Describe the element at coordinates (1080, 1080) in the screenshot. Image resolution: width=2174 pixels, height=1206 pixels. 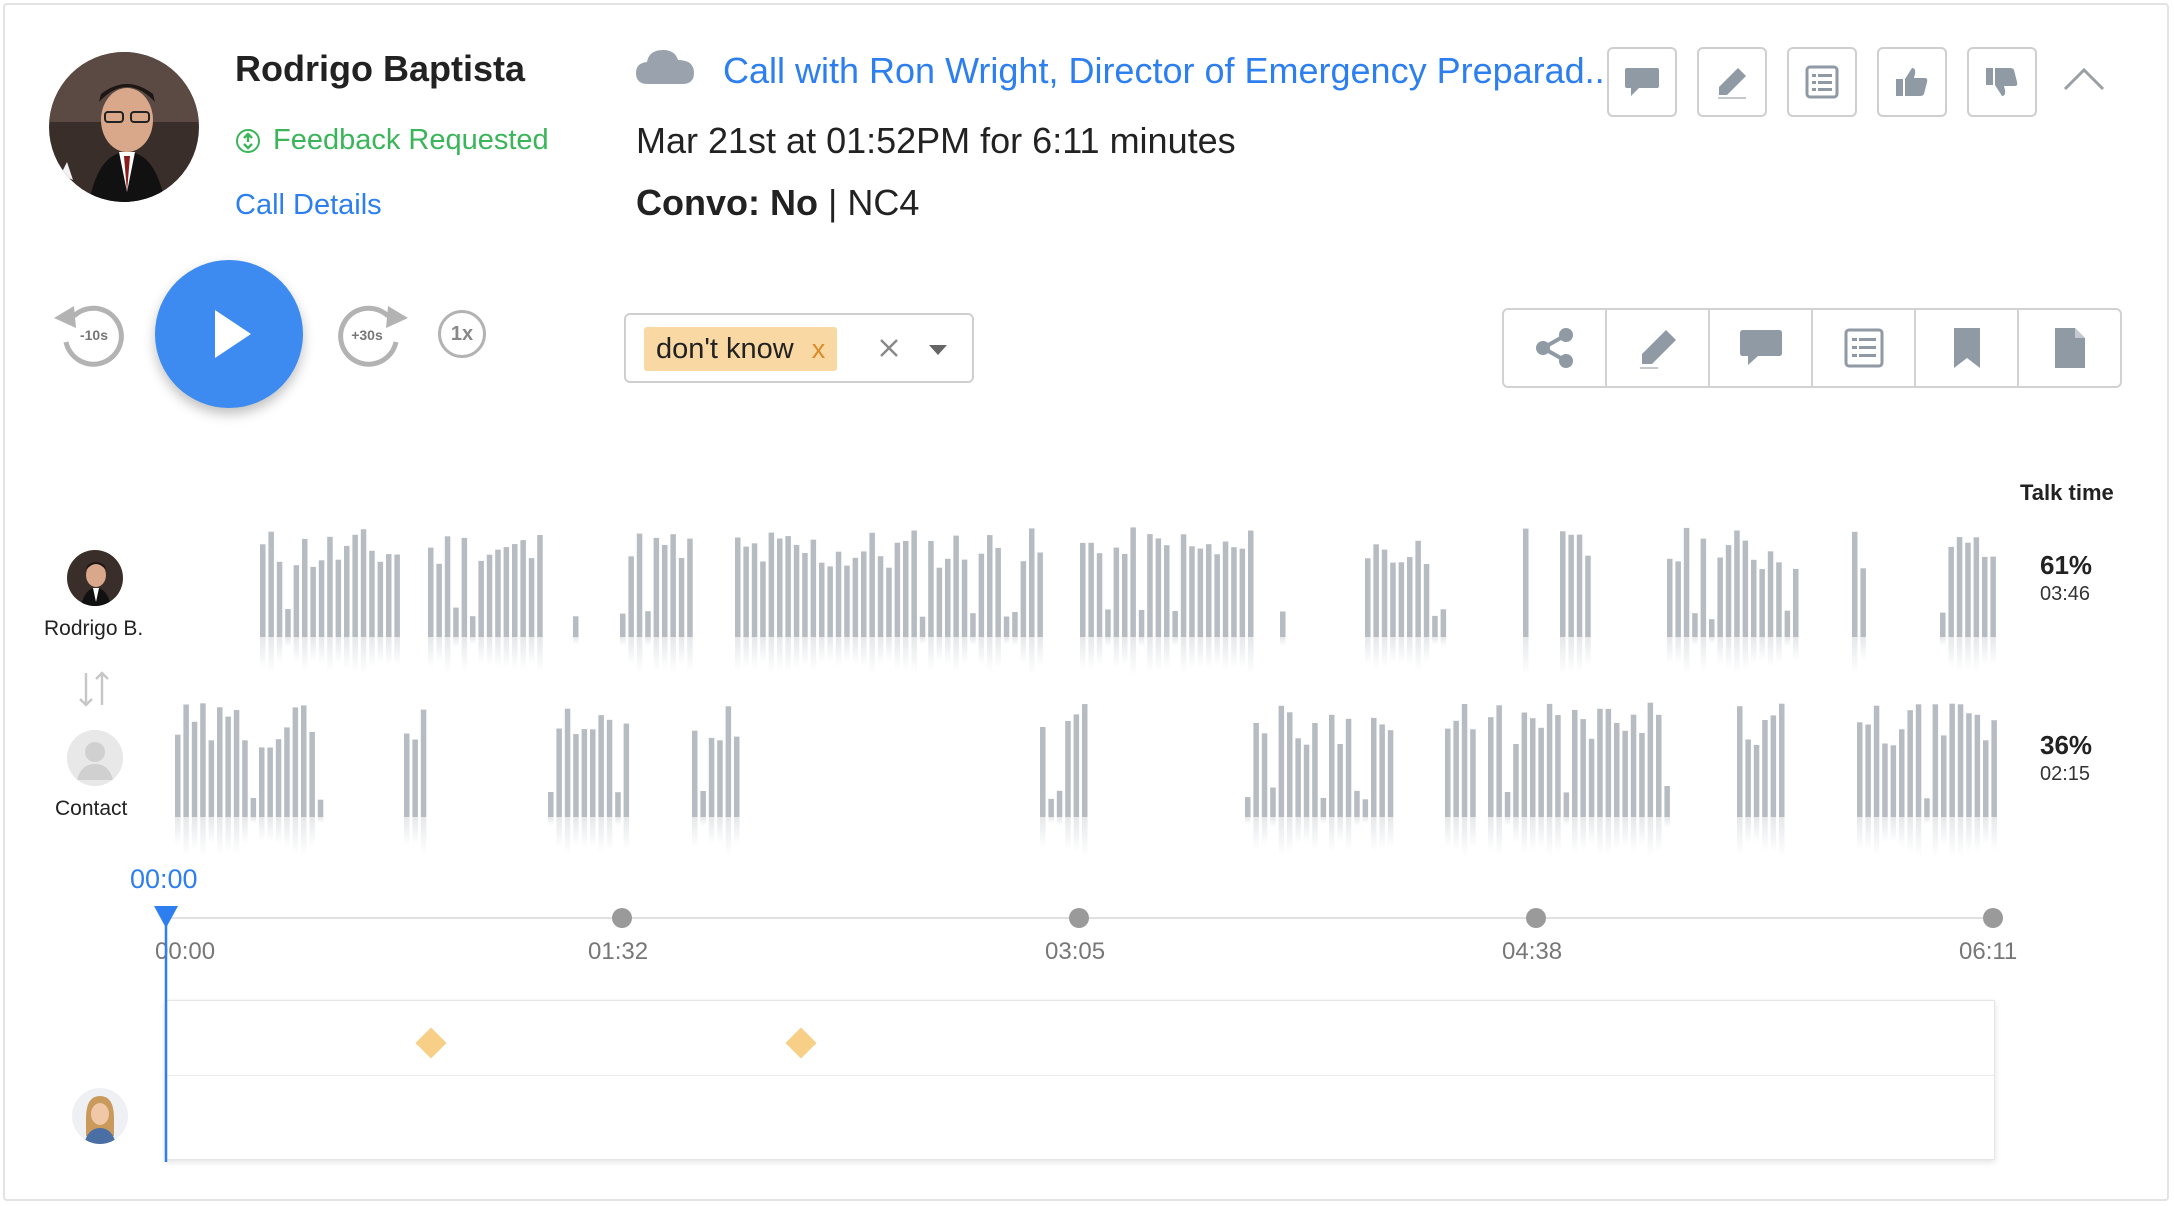
I see `comment-lane` at that location.